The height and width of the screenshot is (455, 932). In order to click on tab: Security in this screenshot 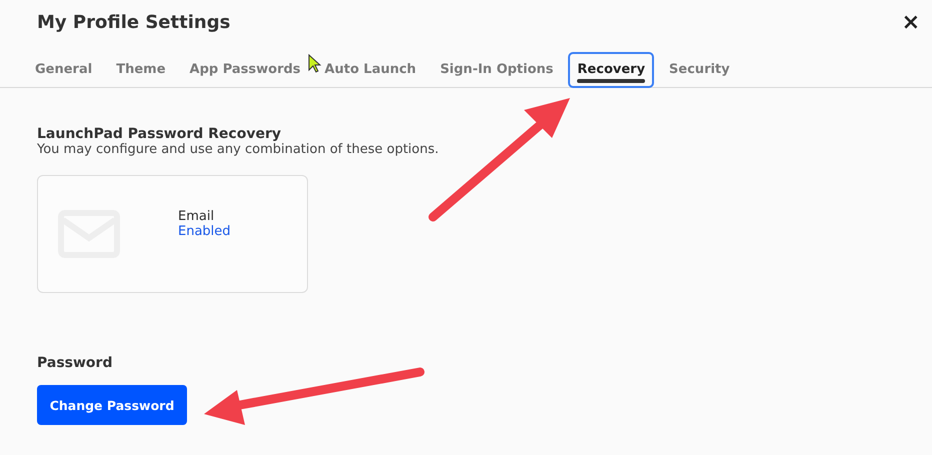, I will do `click(699, 70)`.